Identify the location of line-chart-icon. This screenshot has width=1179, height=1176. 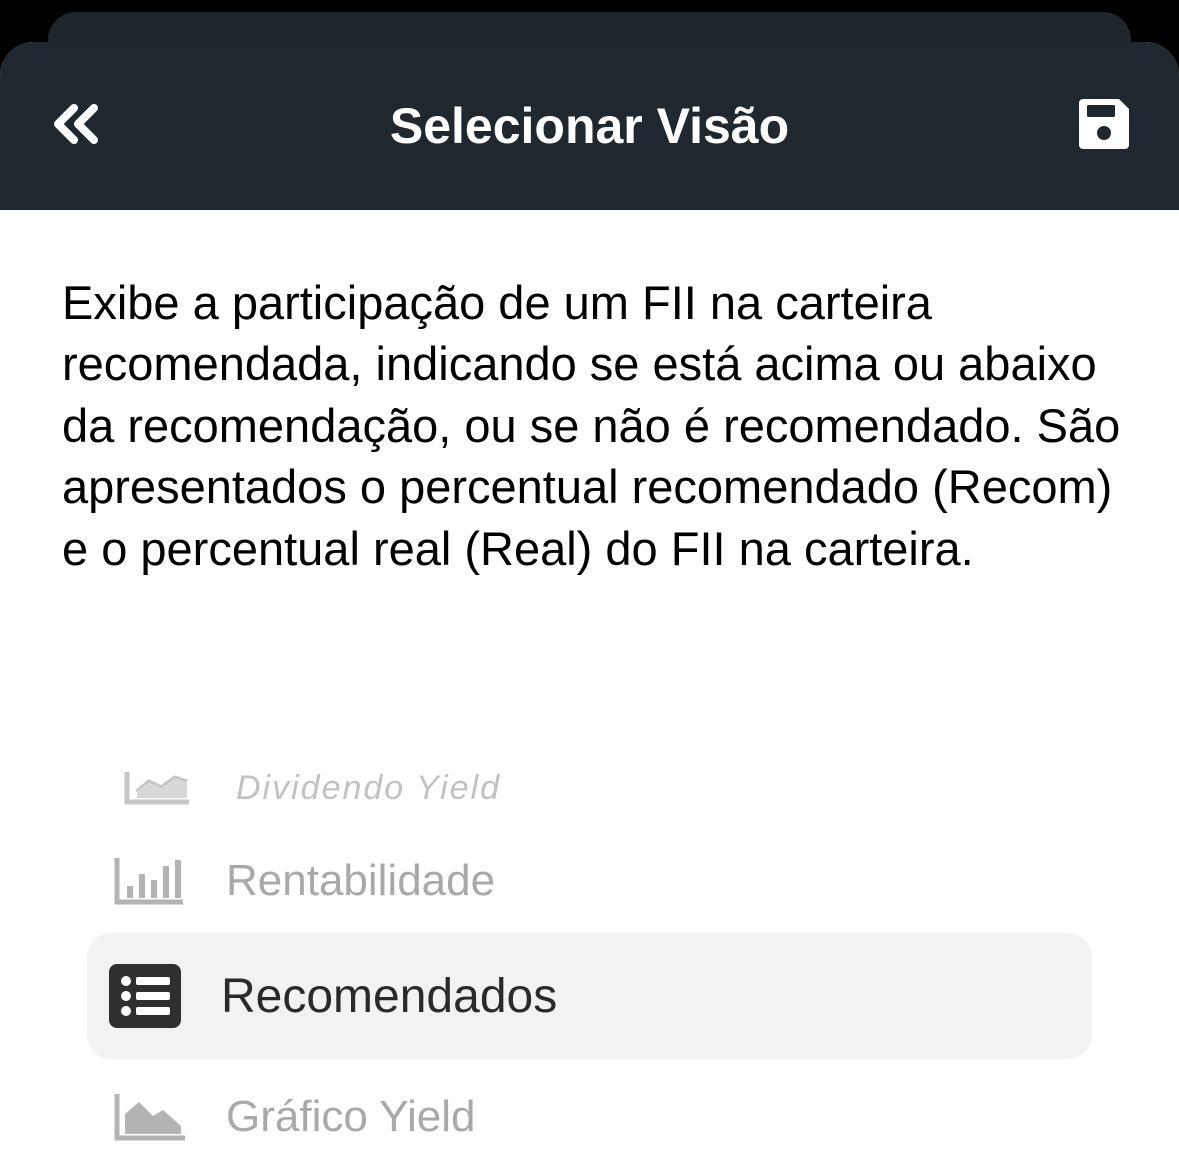
(158, 788).